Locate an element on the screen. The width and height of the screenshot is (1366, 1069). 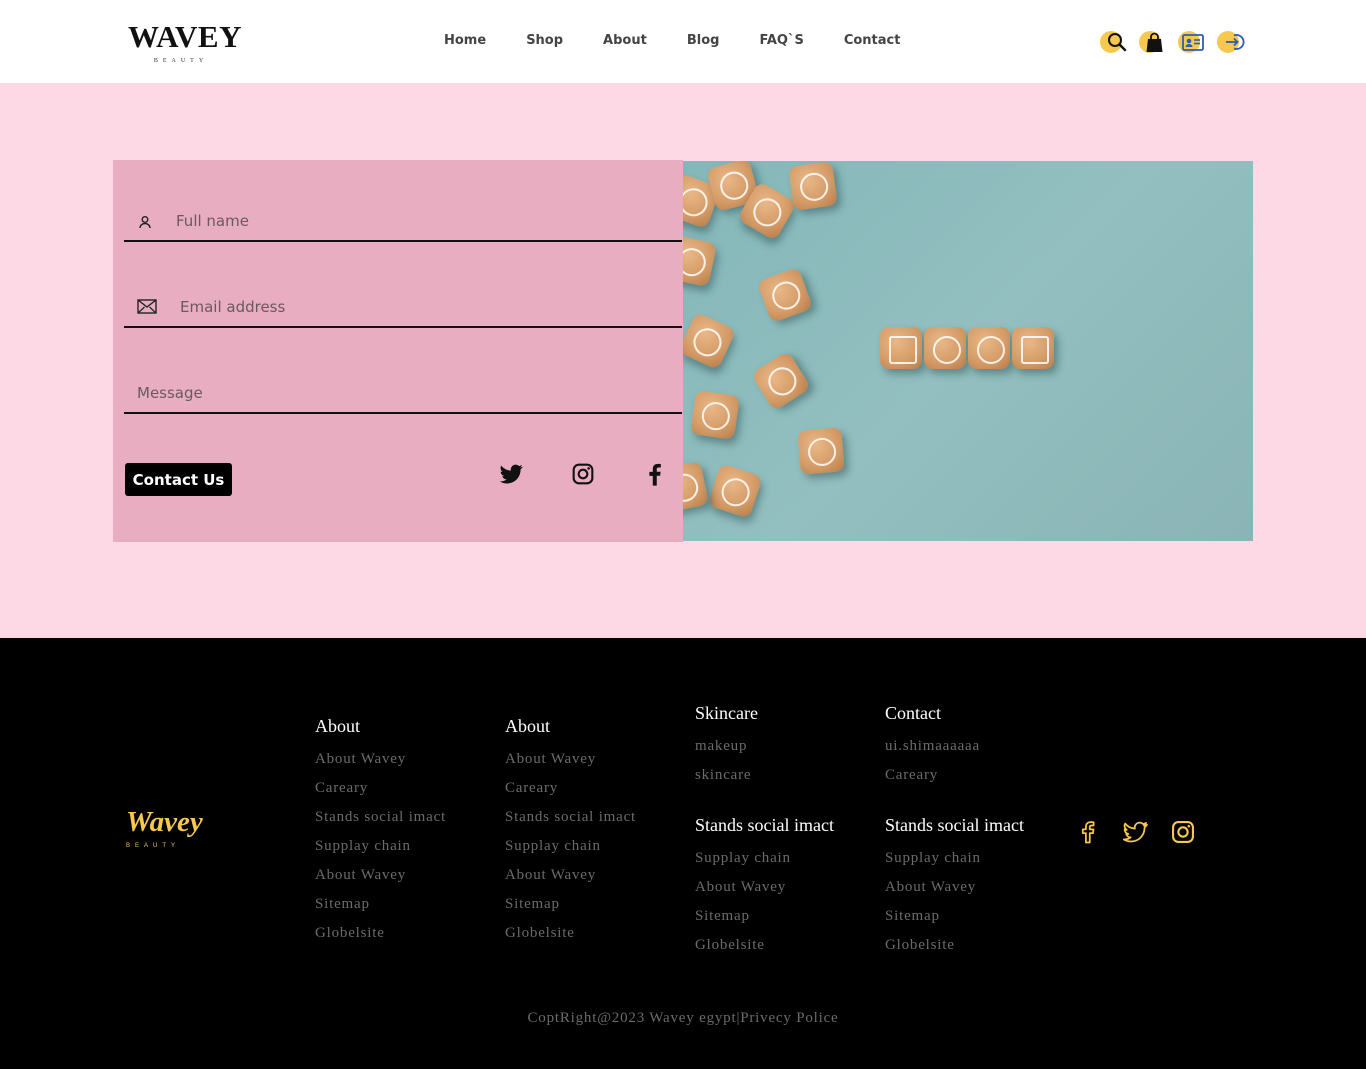
brand-name: WAVEY is located at coordinates (185, 36).